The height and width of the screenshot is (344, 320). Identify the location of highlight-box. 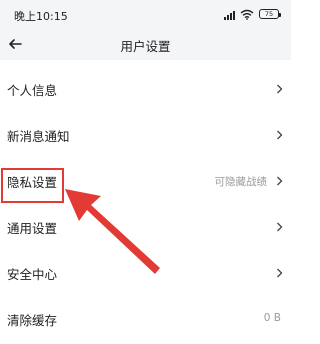
(32, 185).